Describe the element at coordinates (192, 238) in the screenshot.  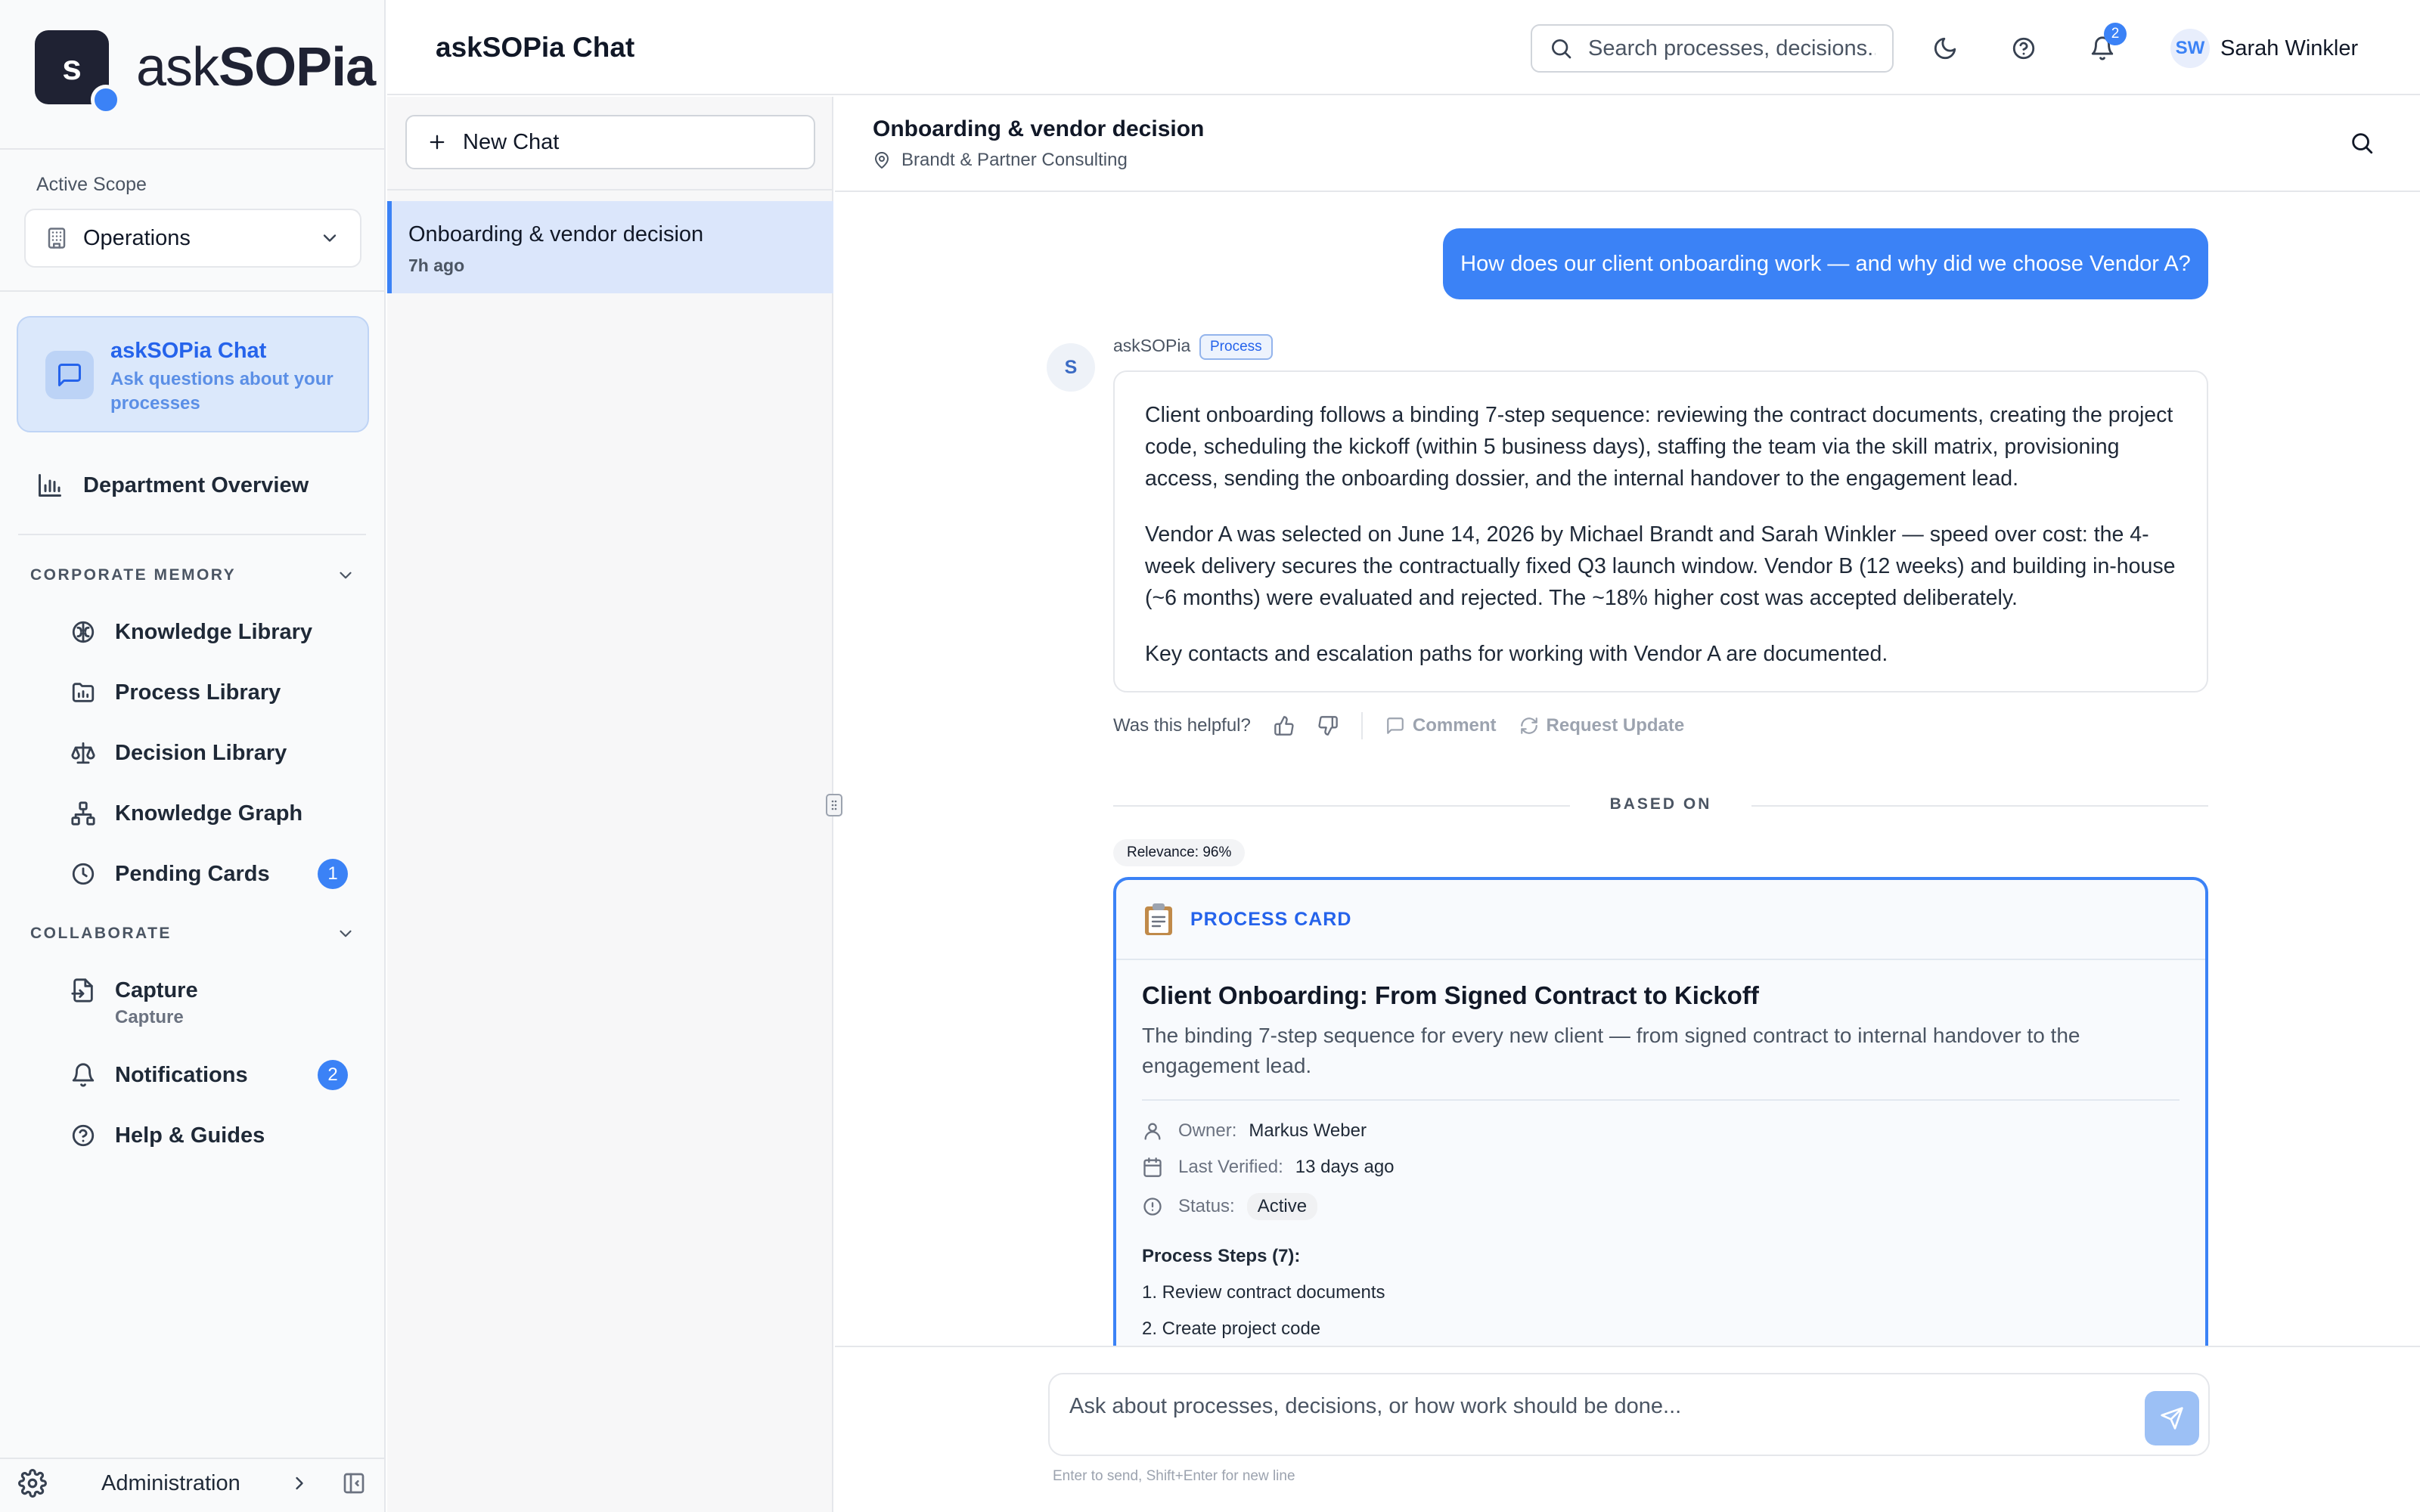
I see `scope-select: Operations` at that location.